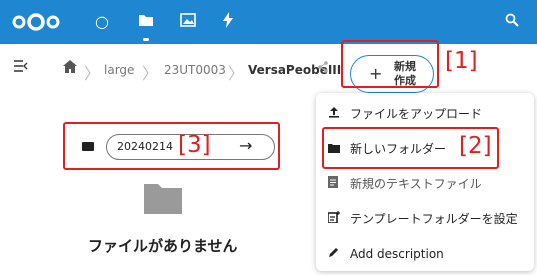 This screenshot has width=537, height=275. What do you see at coordinates (188, 22) in the screenshot?
I see `image-icon` at bounding box center [188, 22].